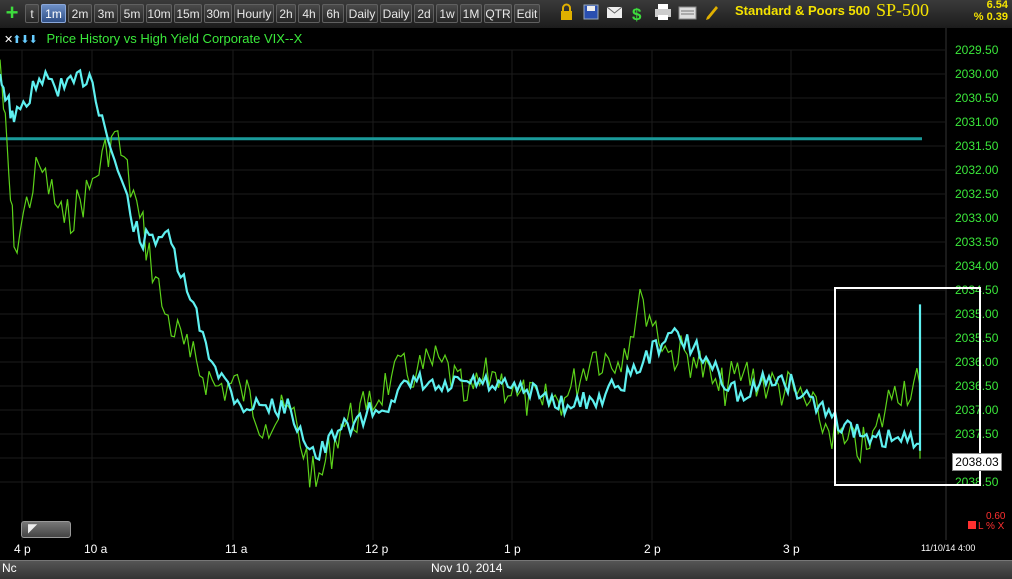 The width and height of the screenshot is (1012, 579). What do you see at coordinates (977, 410) in the screenshot?
I see `y-tick-label: 2037.00` at bounding box center [977, 410].